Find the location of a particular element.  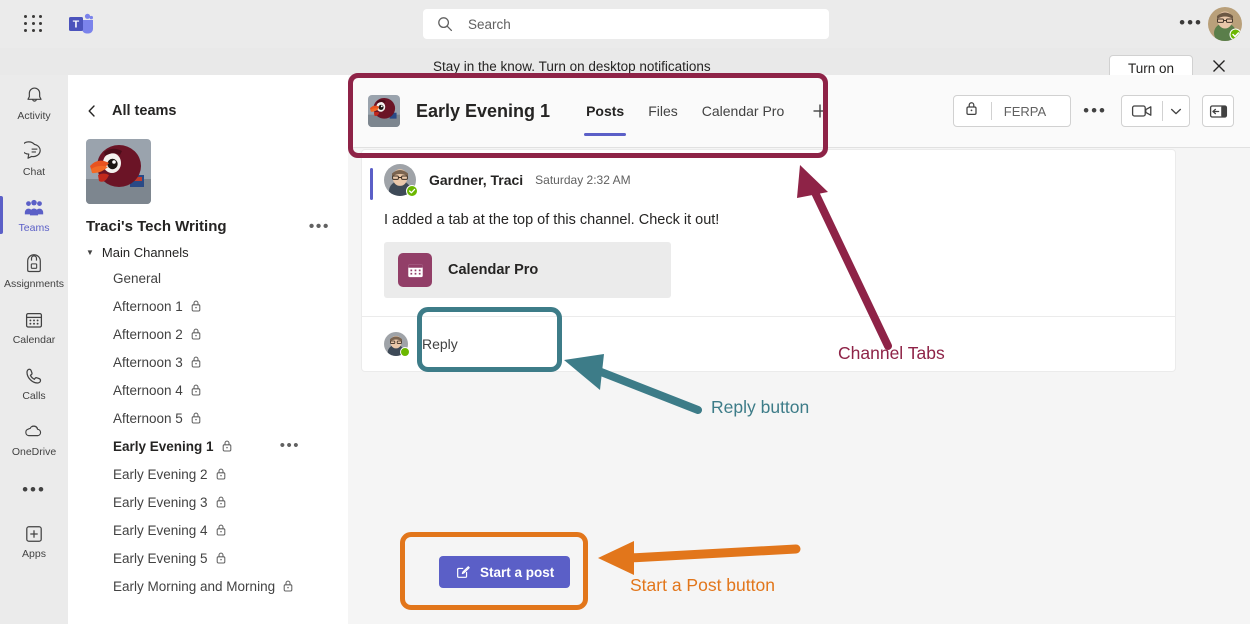

team-more-button: ••• is located at coordinates (319, 226).